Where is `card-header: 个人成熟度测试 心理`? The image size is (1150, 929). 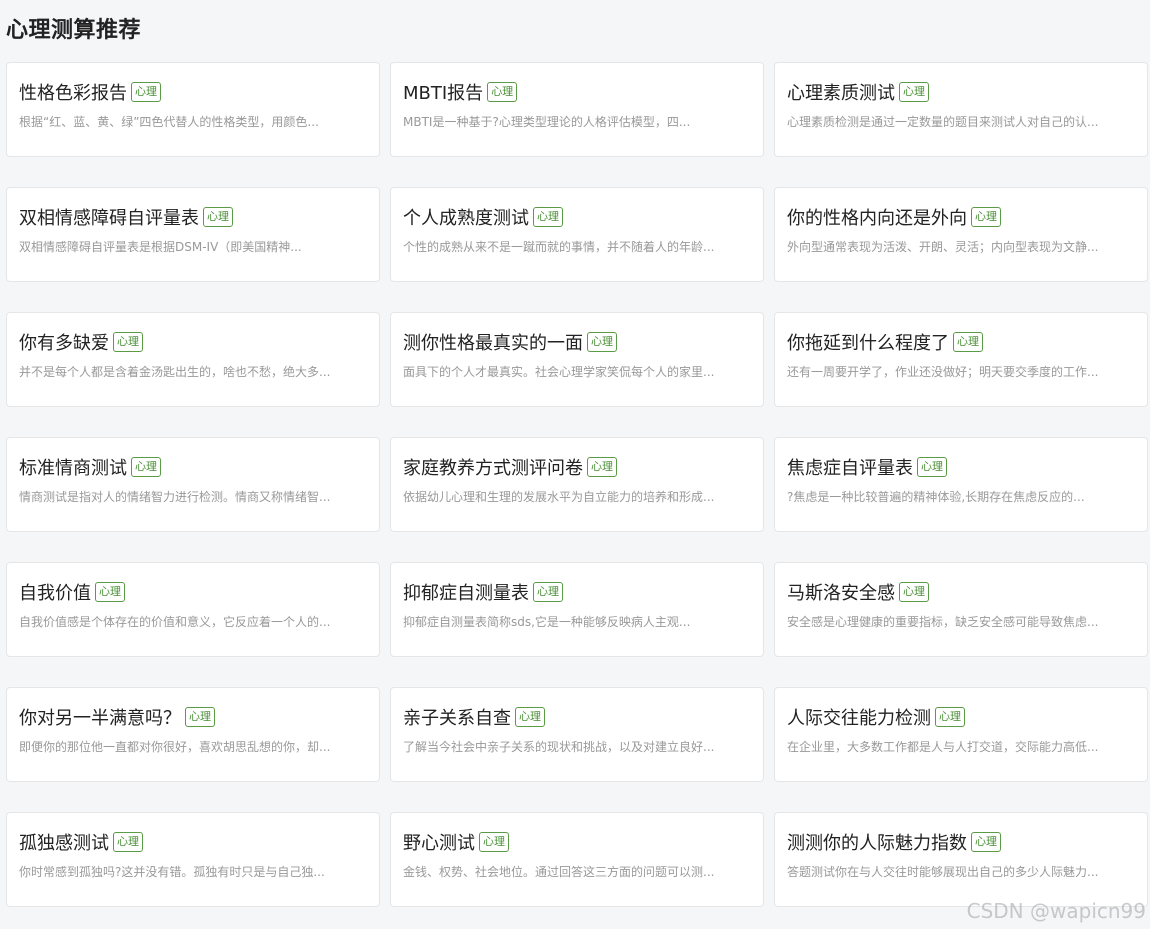
card-header: 个人成熟度测试 心理 is located at coordinates (577, 217).